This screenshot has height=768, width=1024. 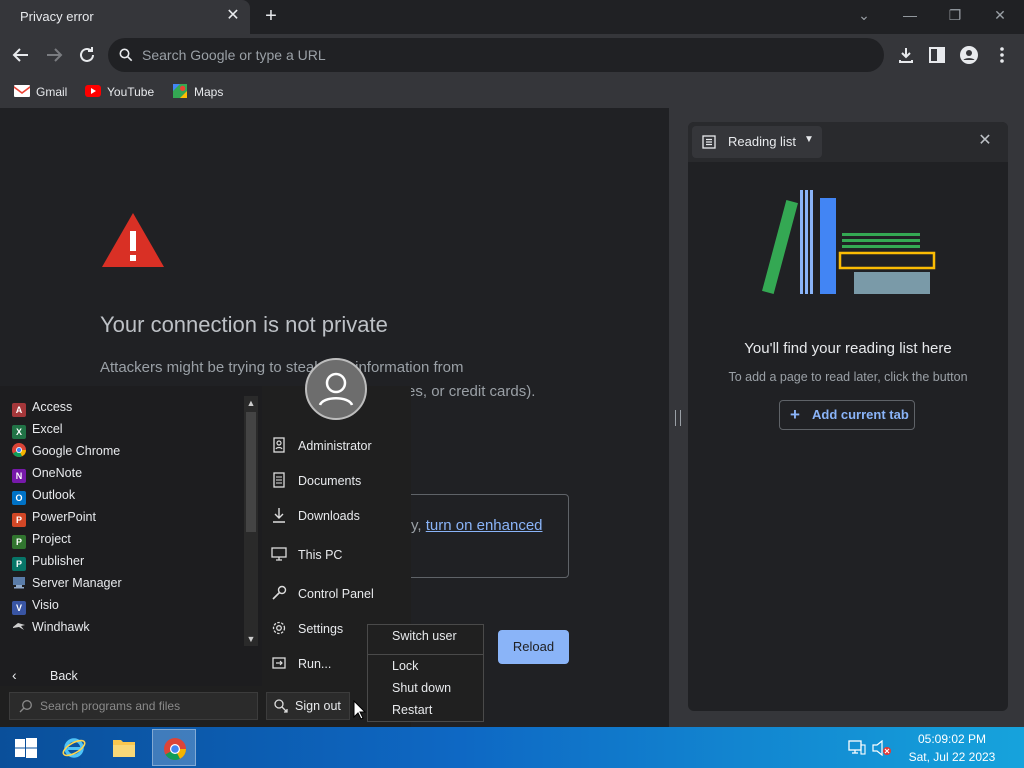 I want to click on menu-divider, so click(x=425, y=654).